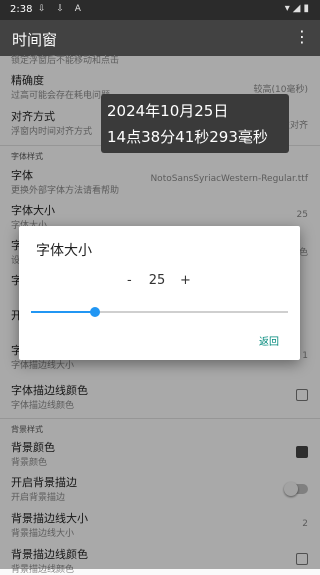 The width and height of the screenshot is (320, 575). I want to click on floating-date: 2024年10月25日, so click(168, 111).